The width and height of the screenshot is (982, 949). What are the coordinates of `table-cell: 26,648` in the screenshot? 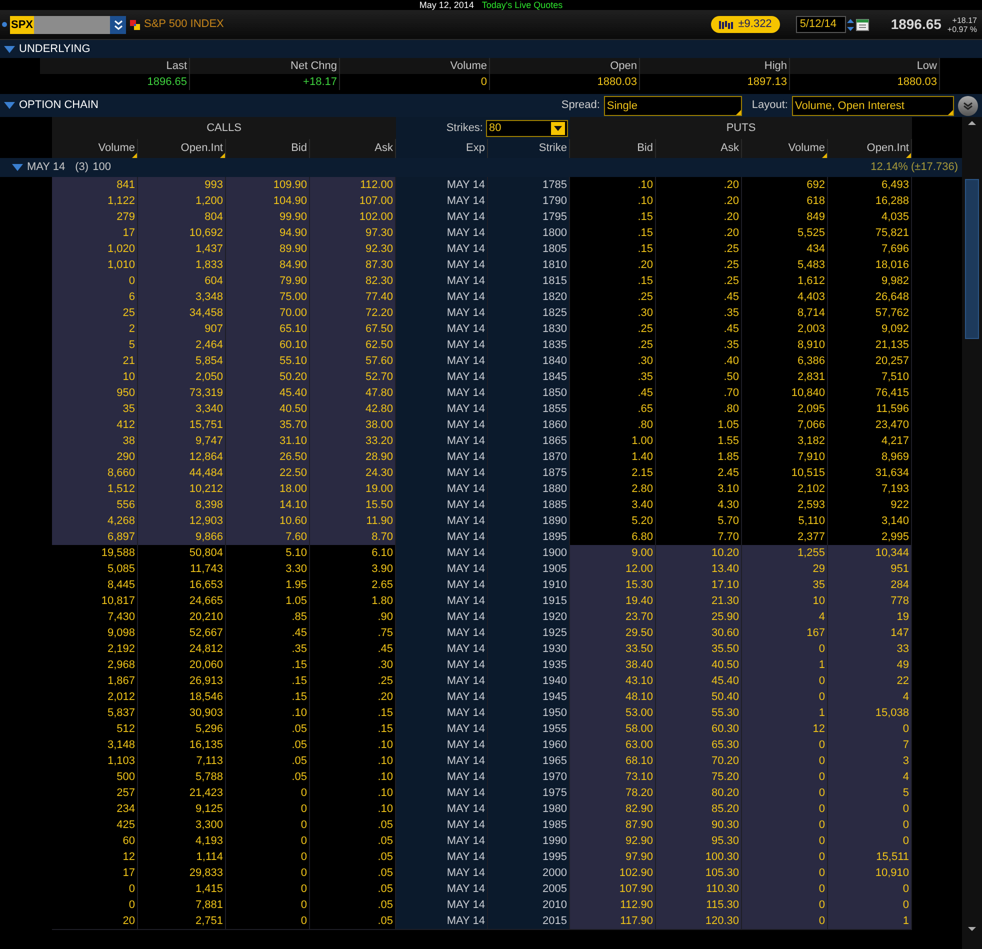 It's located at (870, 297).